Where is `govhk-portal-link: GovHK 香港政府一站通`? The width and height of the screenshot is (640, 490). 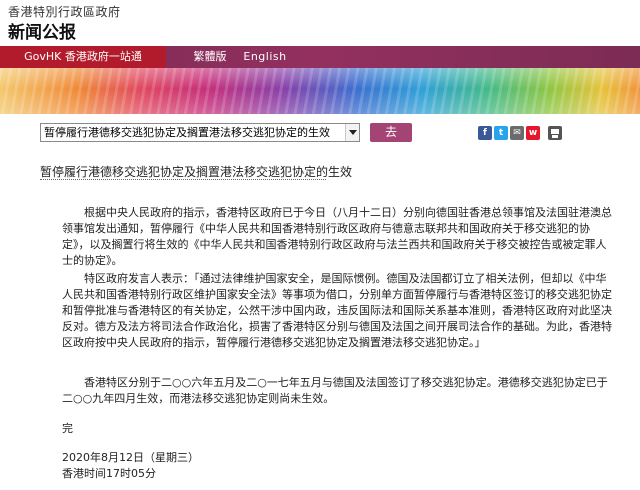
govhk-portal-link: GovHK 香港政府一站通 is located at coordinates (83, 57).